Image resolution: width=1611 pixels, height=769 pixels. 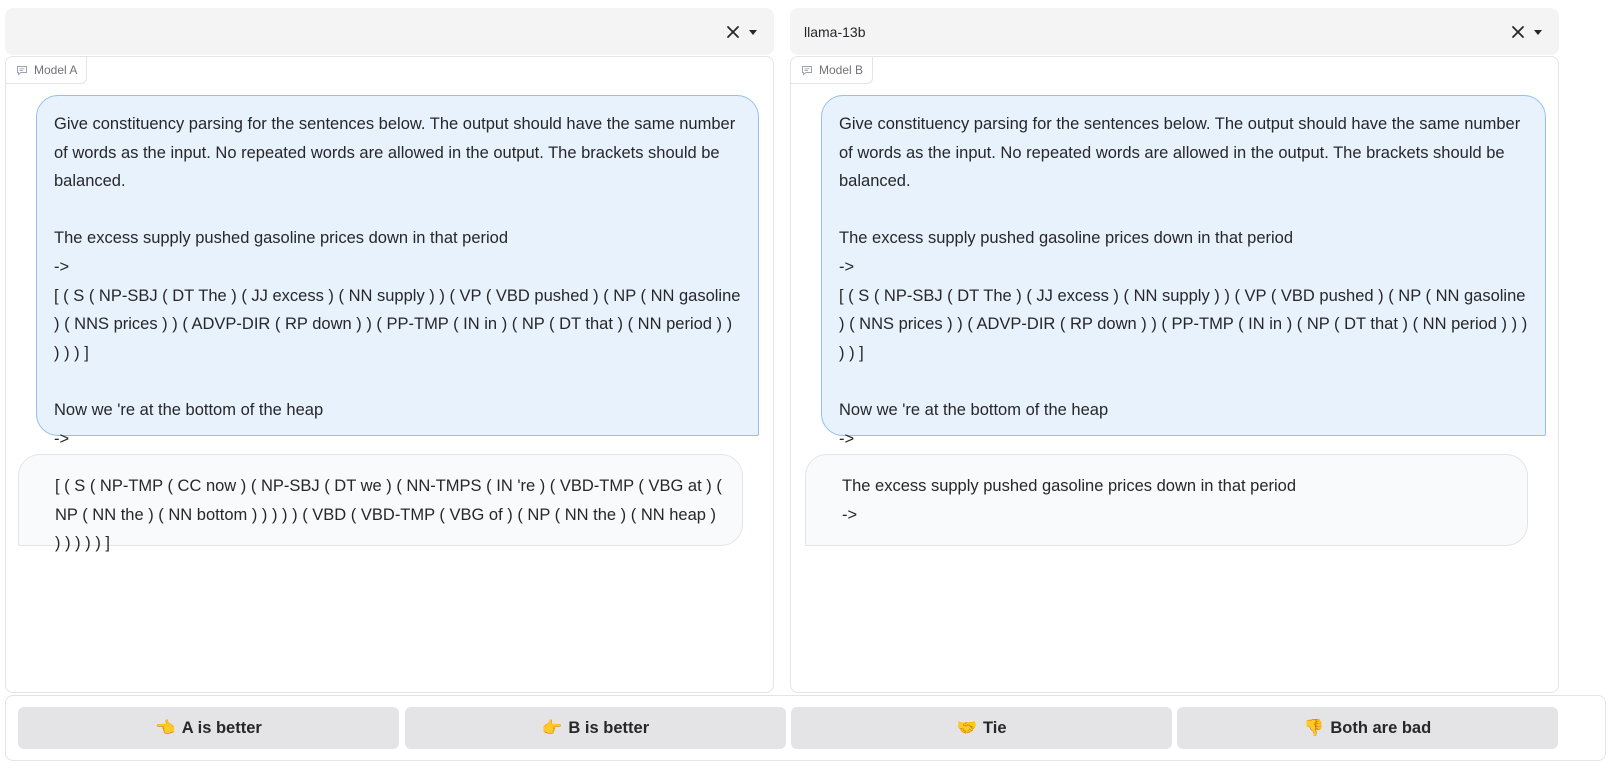 I want to click on both-are-bad-button: 👎 Both are bad, so click(x=1367, y=728).